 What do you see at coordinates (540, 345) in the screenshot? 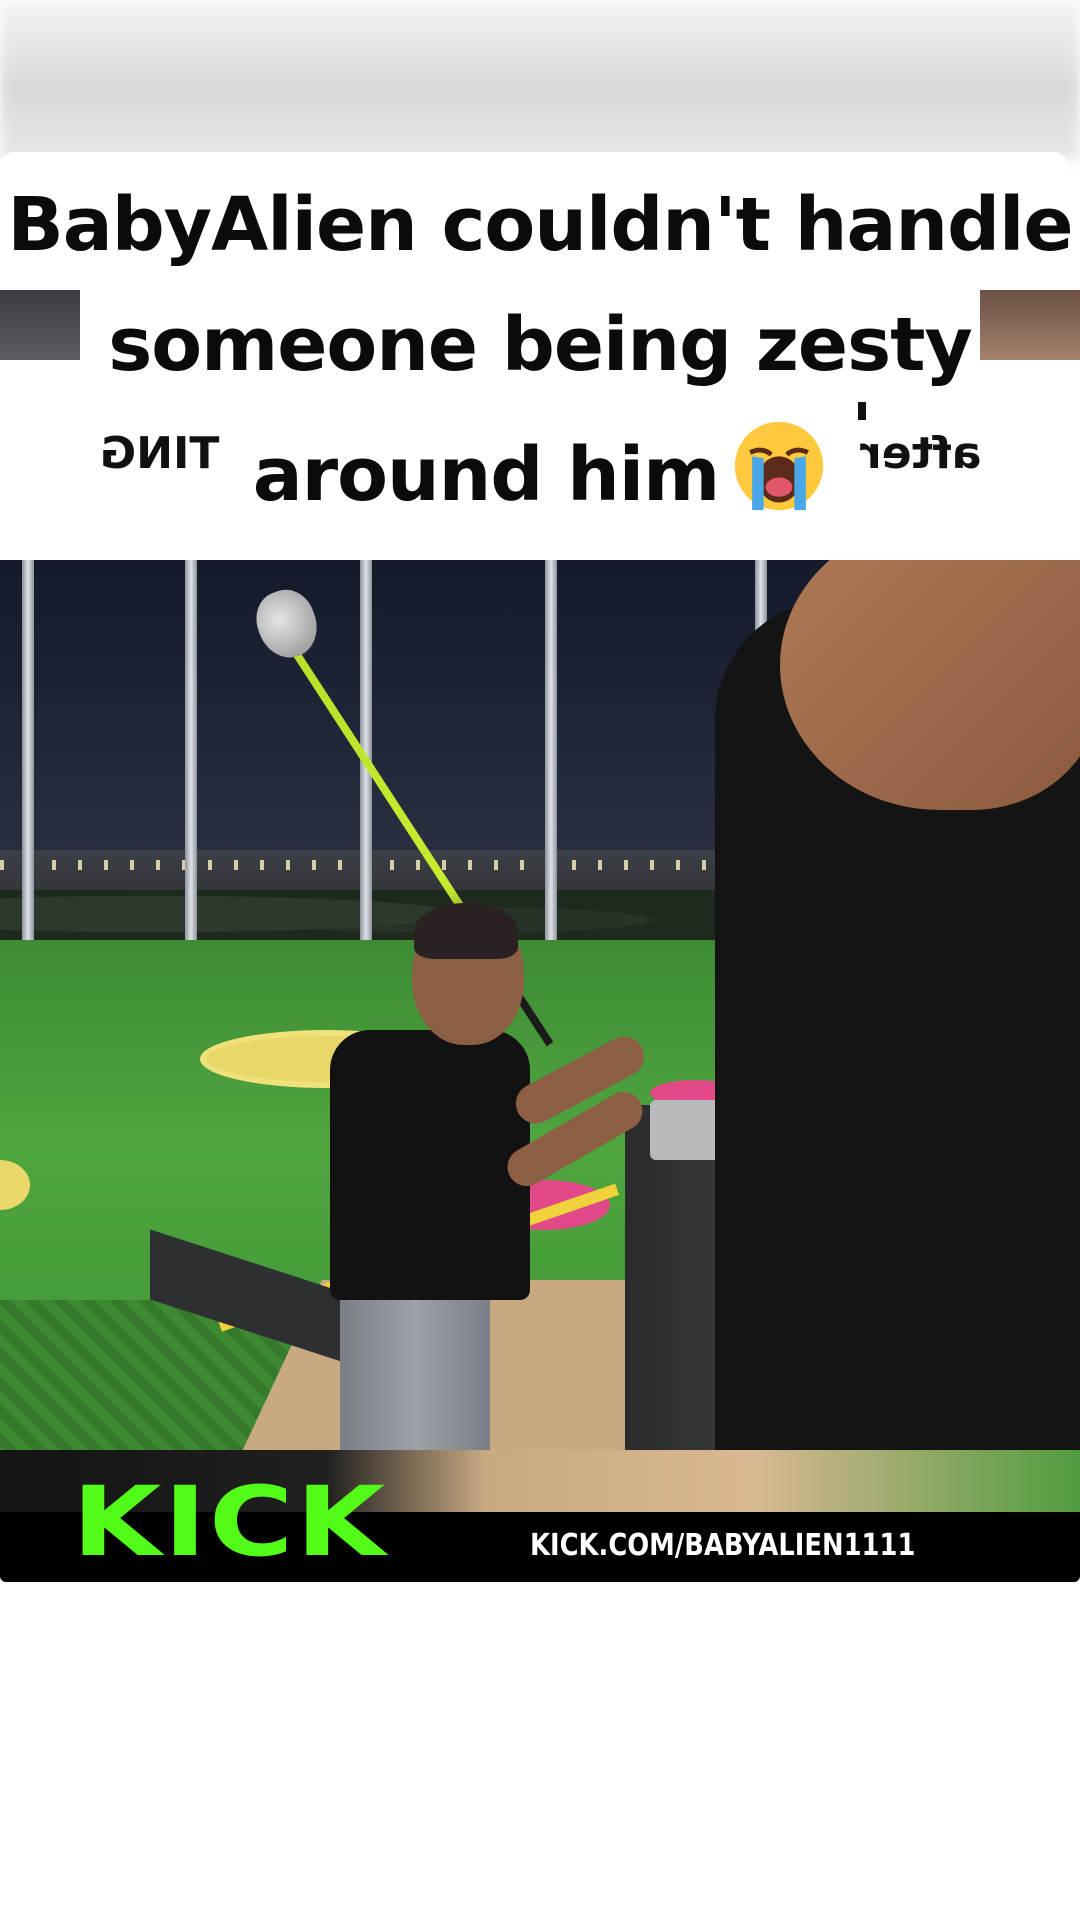
I see `caption-line-2: someone being zesty` at bounding box center [540, 345].